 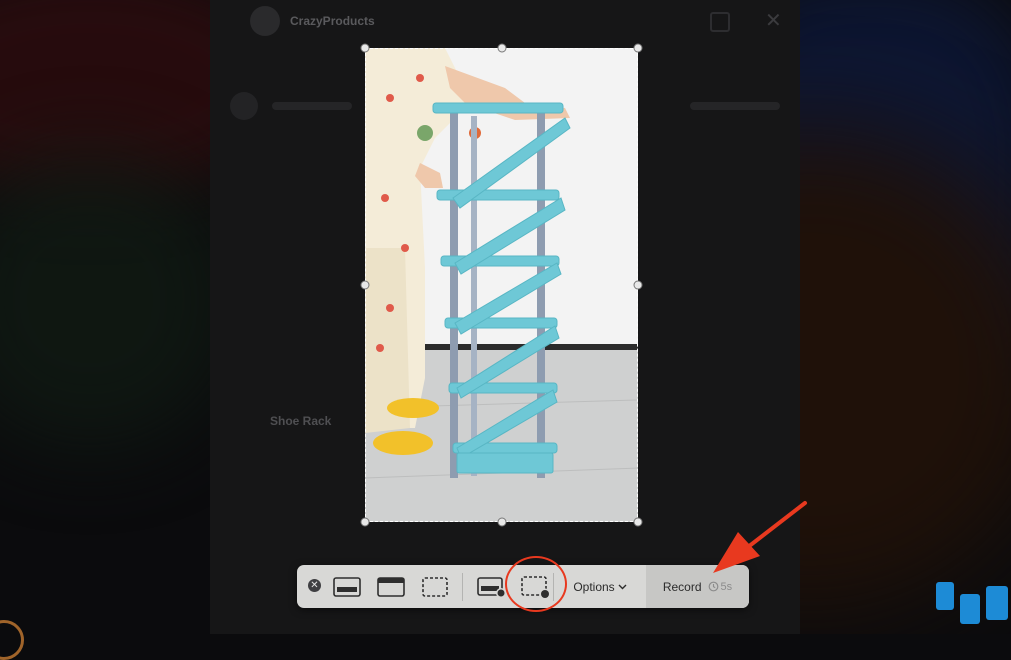 I want to click on annotation-arrow-icon, so click(x=760, y=537).